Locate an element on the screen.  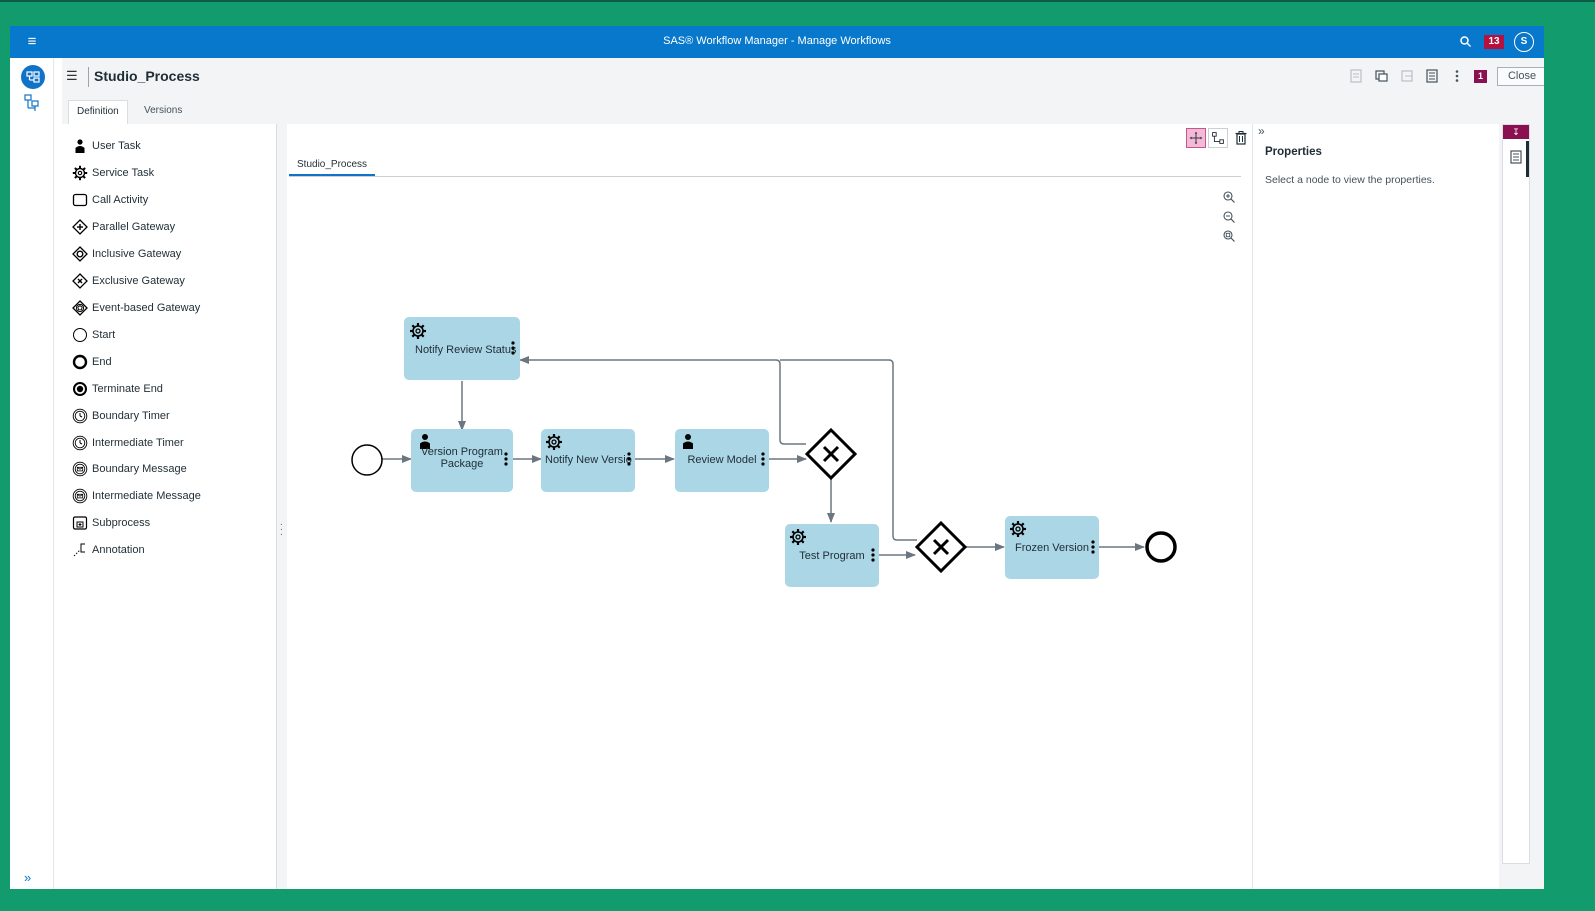
task-label: Test Program is located at coordinates (831, 556).